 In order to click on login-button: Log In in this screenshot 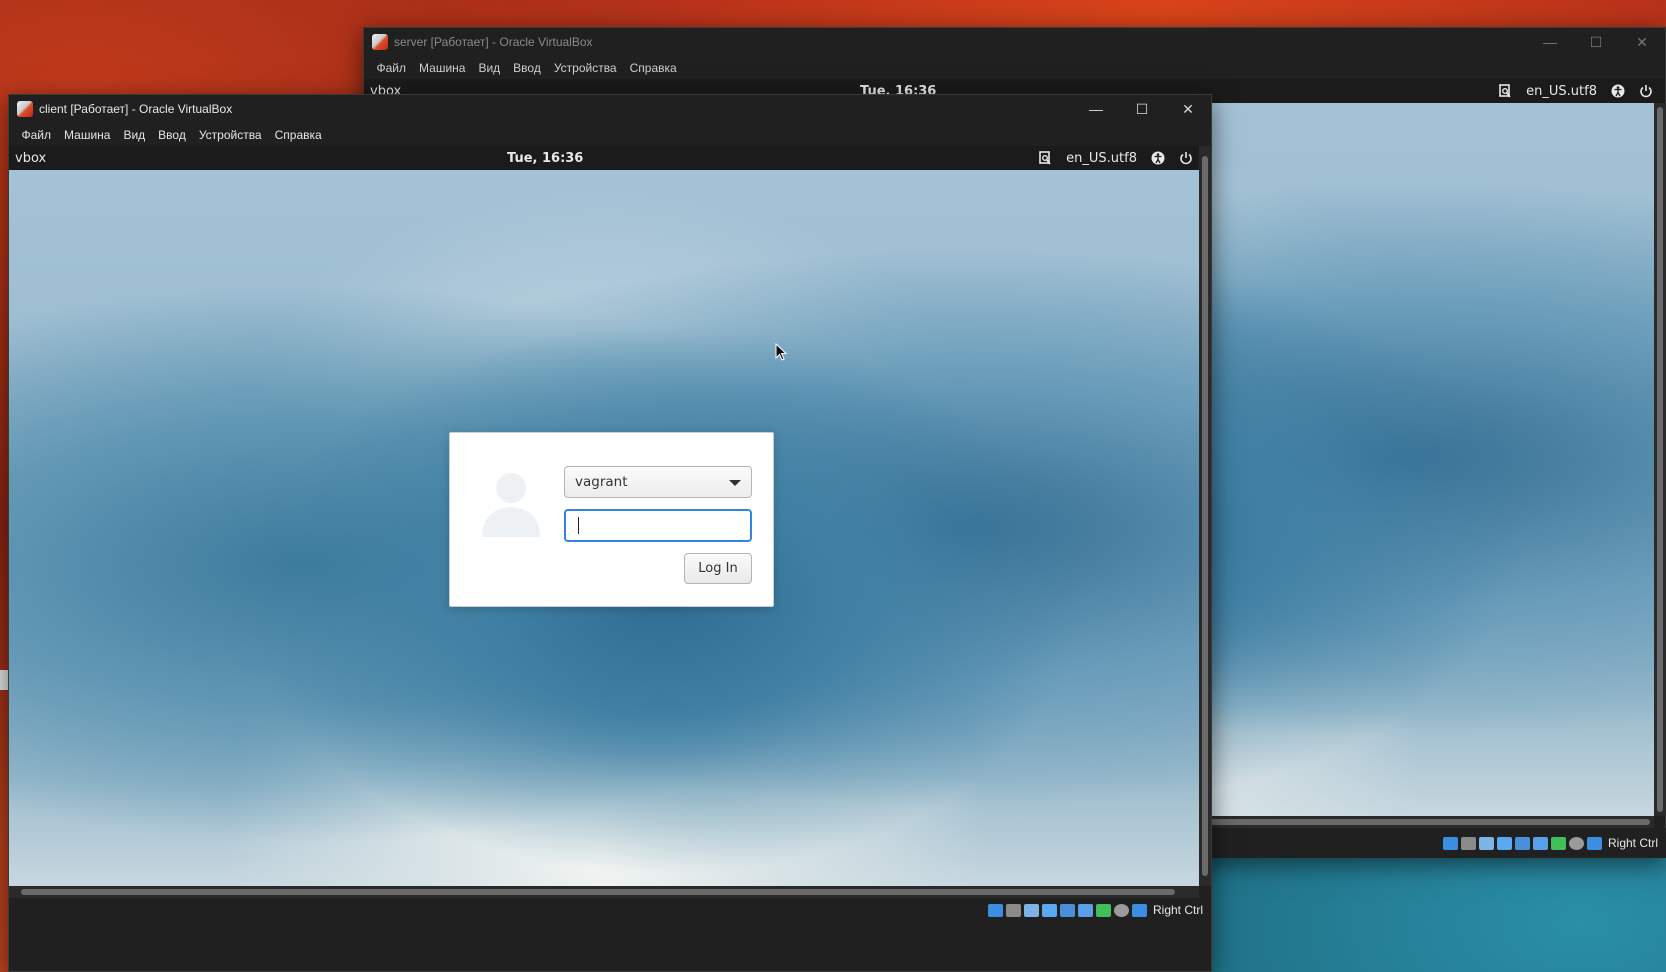, I will do `click(718, 568)`.